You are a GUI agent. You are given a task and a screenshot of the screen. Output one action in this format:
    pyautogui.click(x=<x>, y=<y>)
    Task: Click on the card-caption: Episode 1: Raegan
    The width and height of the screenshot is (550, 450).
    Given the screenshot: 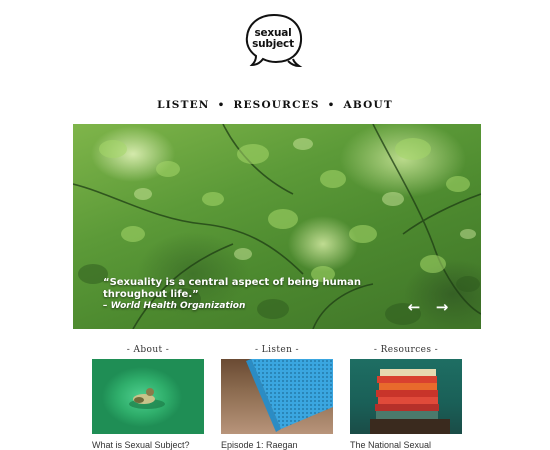 What is the action you would take?
    pyautogui.click(x=277, y=445)
    